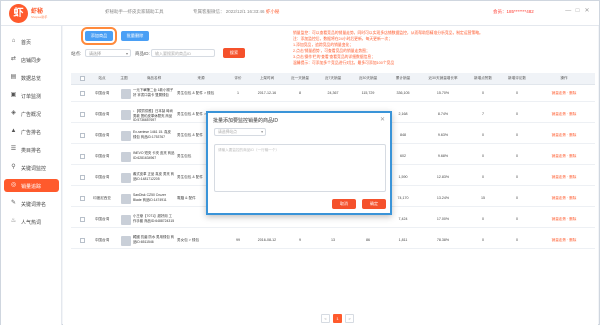 Image resolution: width=600 pixels, height=325 pixels. I want to click on sidebar-item-home: ⌂ 首页, so click(31, 41).